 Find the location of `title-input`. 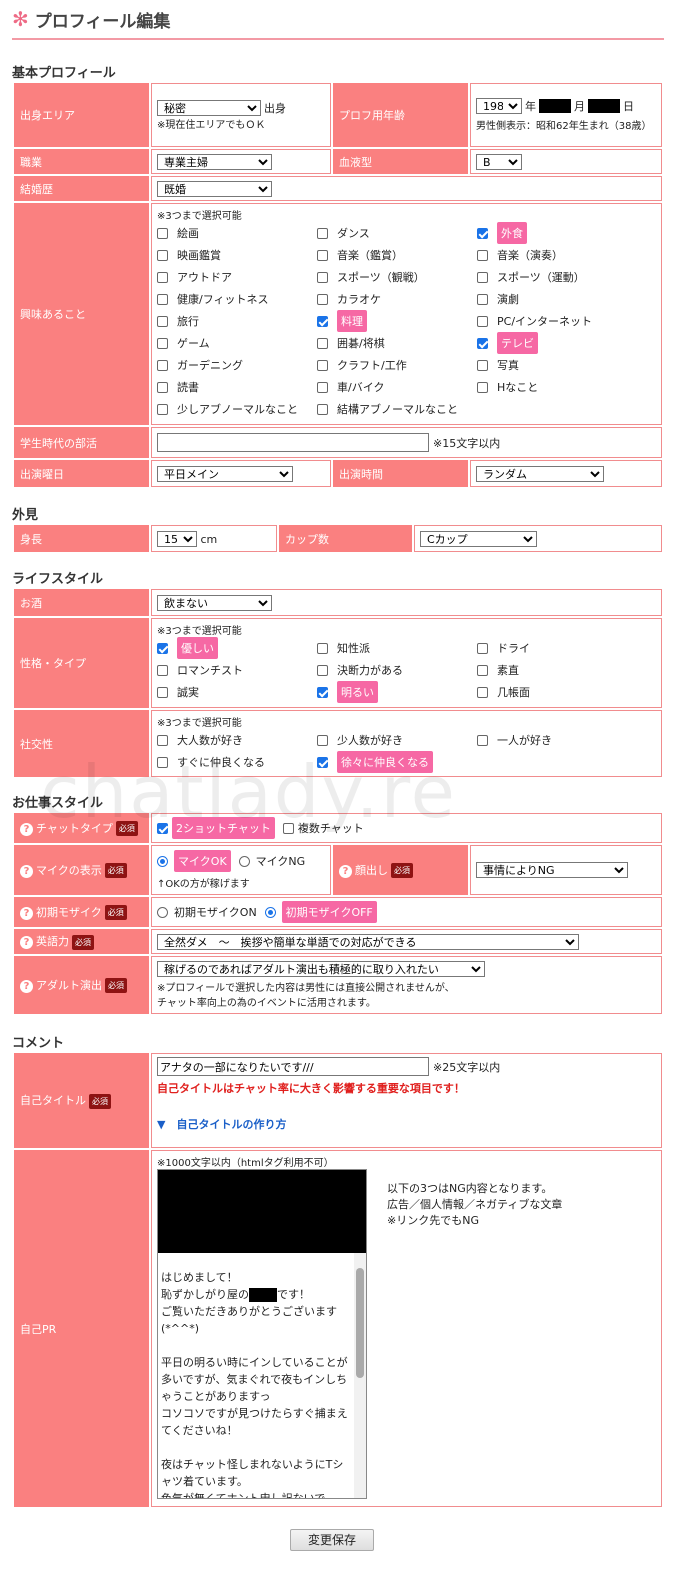

title-input is located at coordinates (293, 1066).